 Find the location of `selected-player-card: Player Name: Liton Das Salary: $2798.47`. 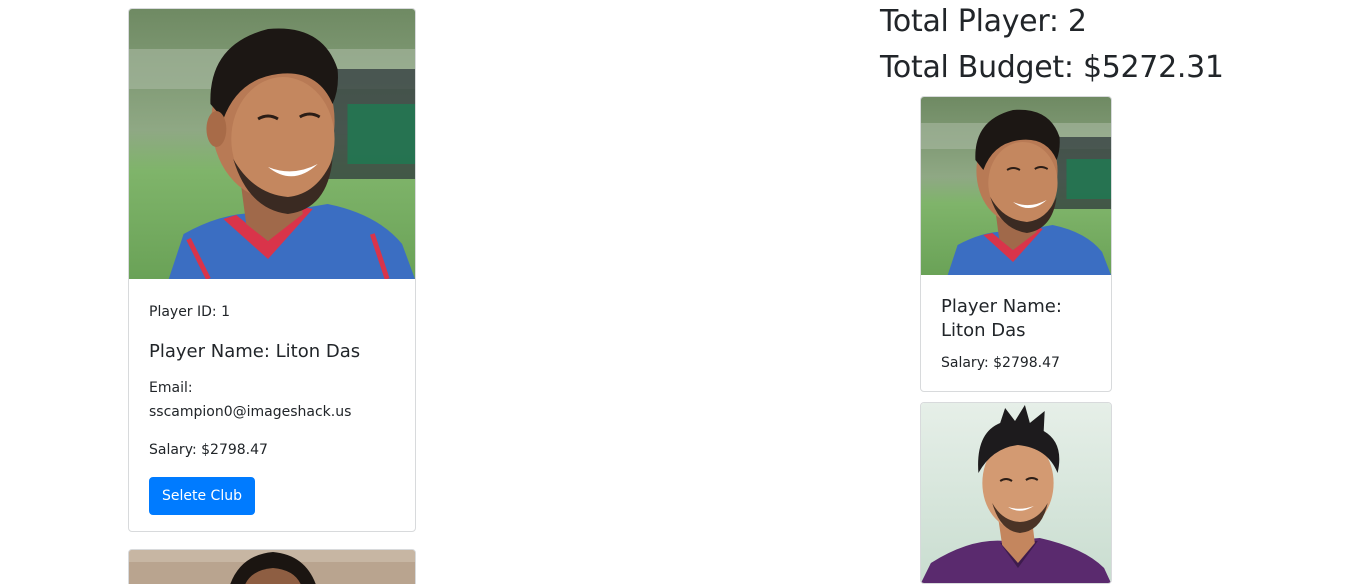

selected-player-card: Player Name: Liton Das Salary: $2798.47 is located at coordinates (1016, 244).